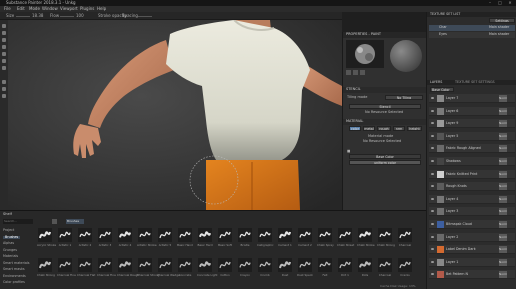 Image resolution: width=516 pixels, height=289 pixels. I want to click on shelf-category-item: Smart masks, so click(14, 269).